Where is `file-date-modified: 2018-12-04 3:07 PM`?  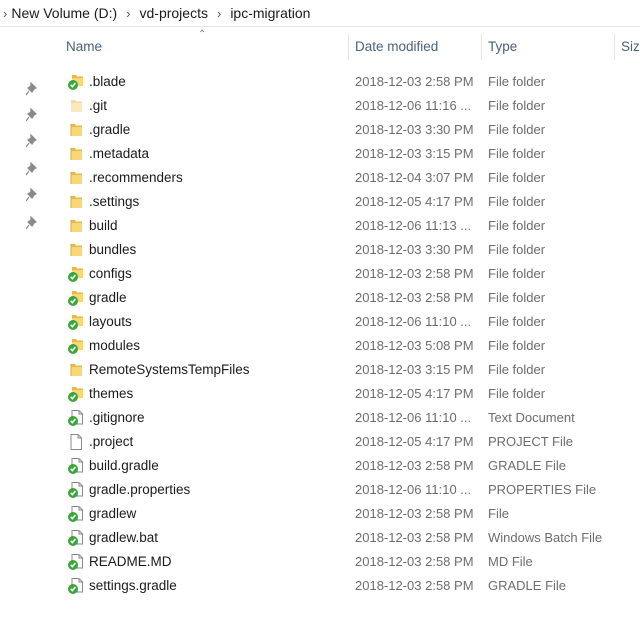 file-date-modified: 2018-12-04 3:07 PM is located at coordinates (414, 177).